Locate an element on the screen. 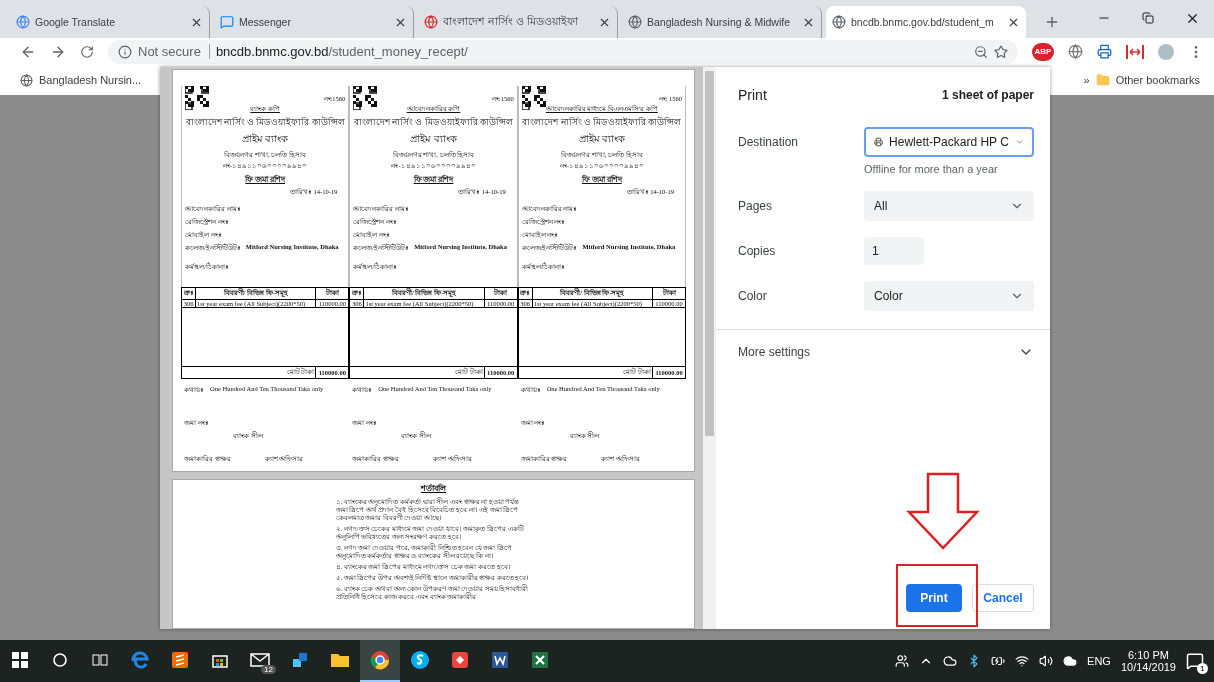  task-view-icon is located at coordinates (100, 660).